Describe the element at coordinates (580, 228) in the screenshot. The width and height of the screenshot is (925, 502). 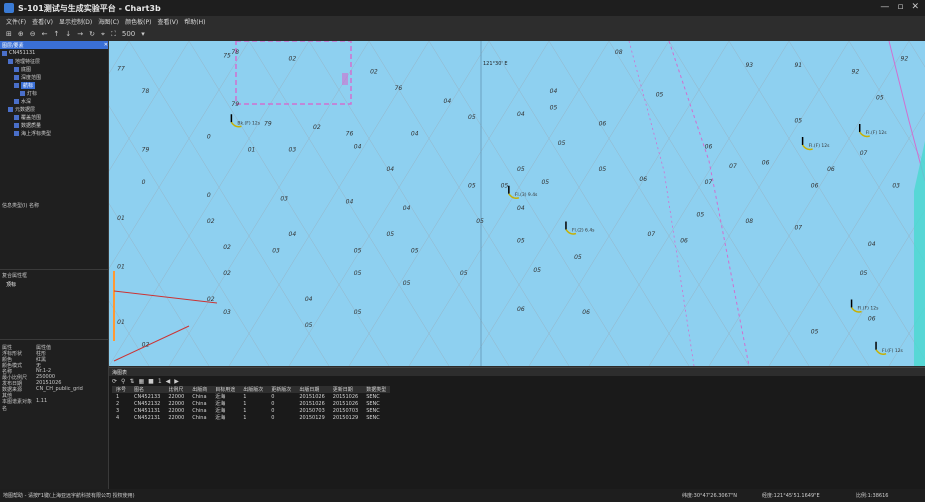
I see `light-buoy: Fl.(2) 6.4s` at that location.